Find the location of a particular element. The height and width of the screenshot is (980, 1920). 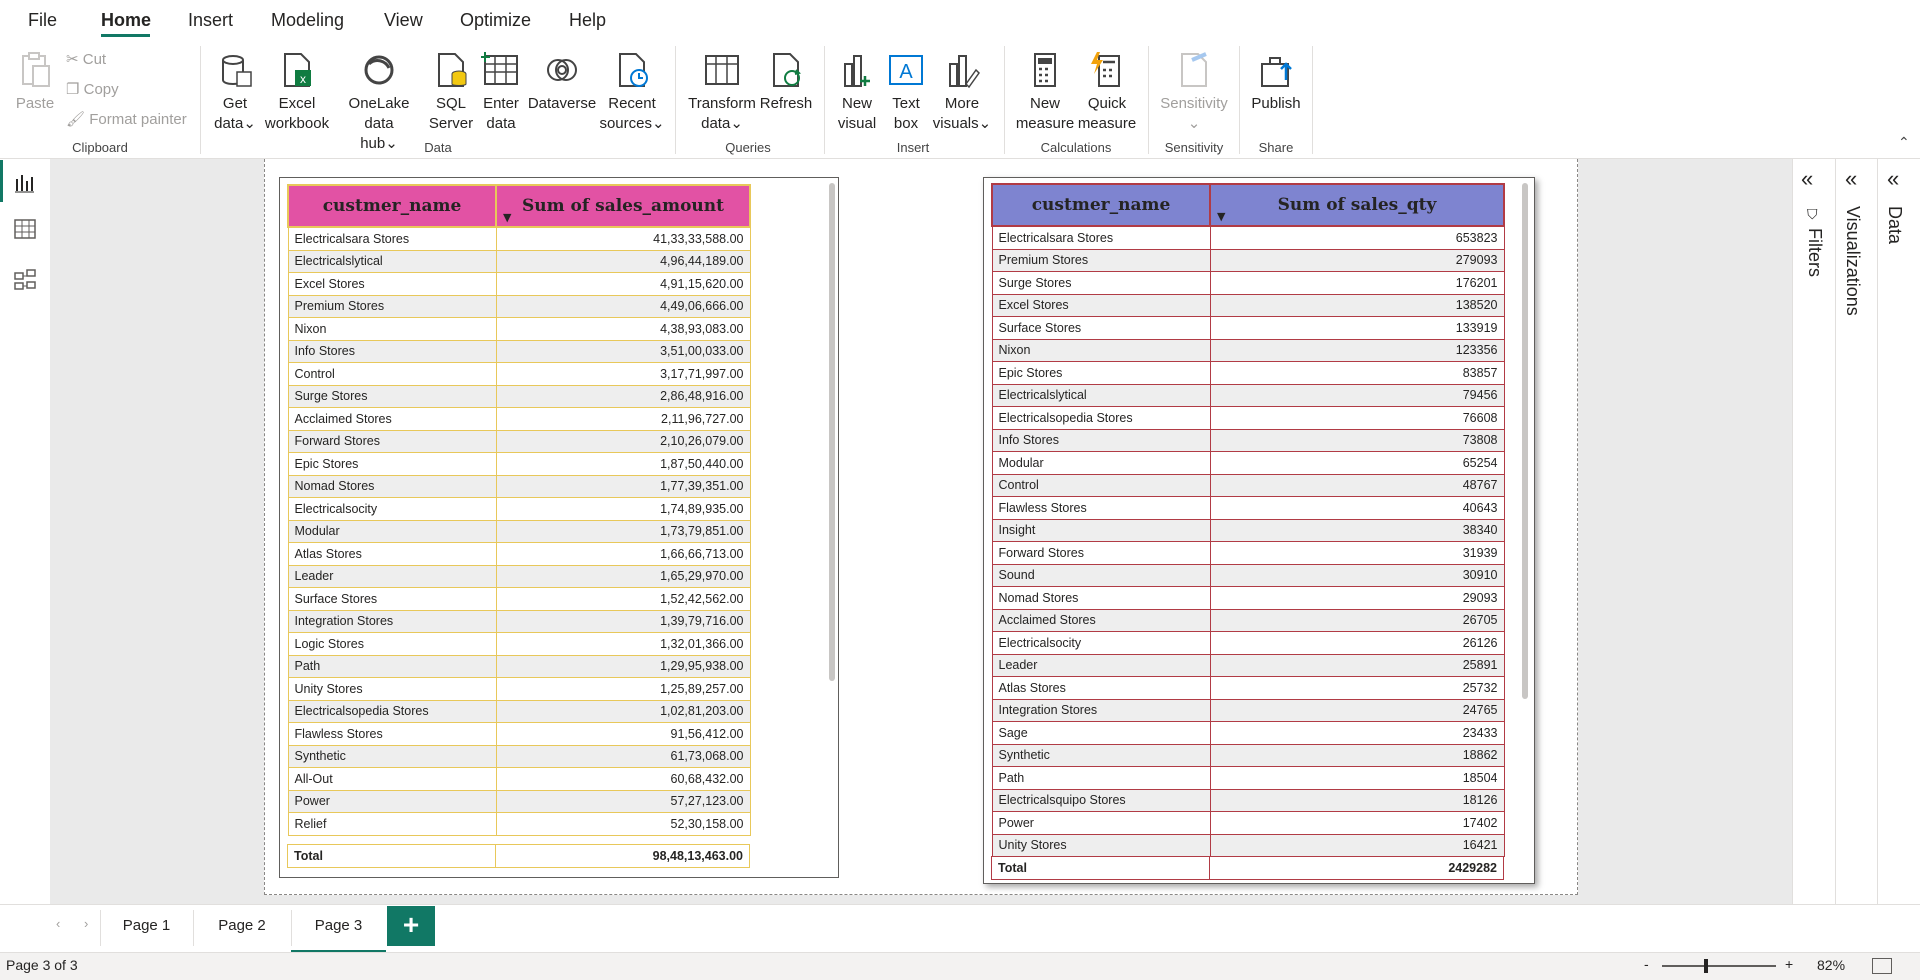

table-row: Electricalsopedia Stores 76608 is located at coordinates (1248, 418).